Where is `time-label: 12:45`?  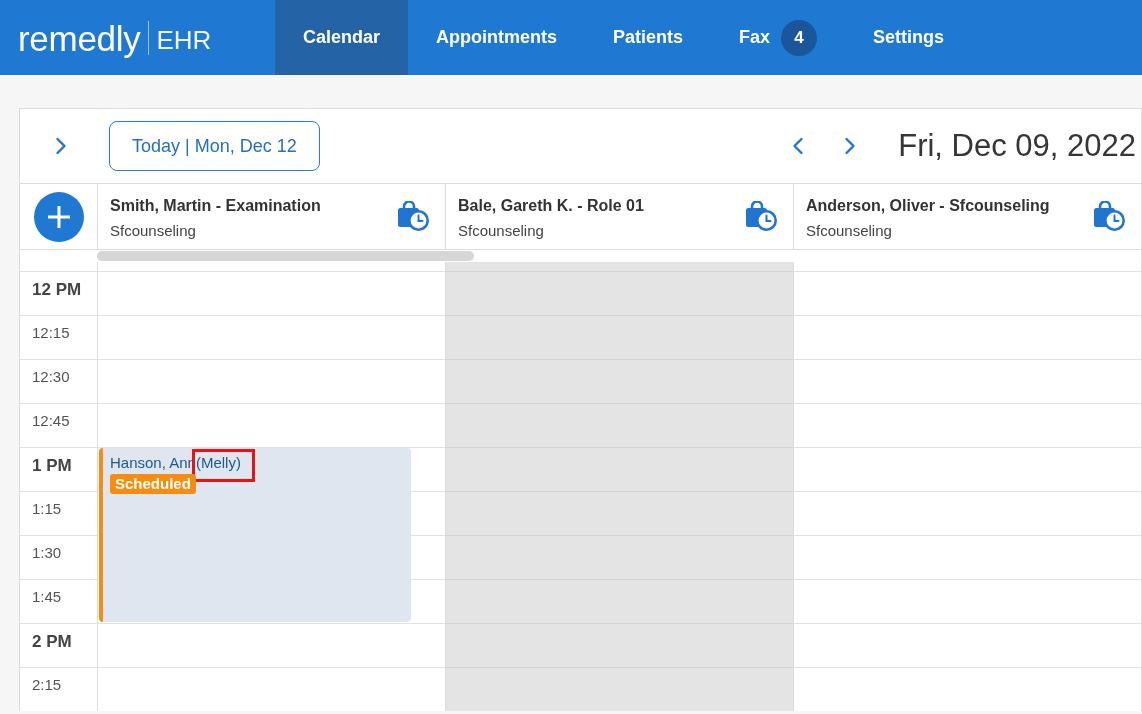
time-label: 12:45 is located at coordinates (51, 420).